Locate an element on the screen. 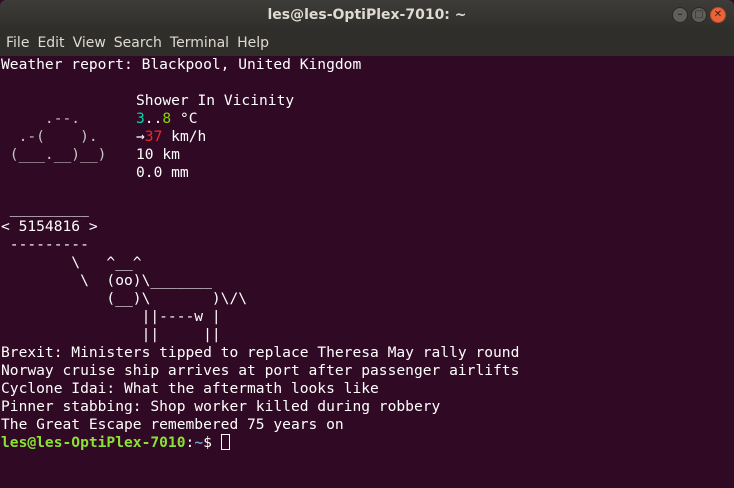  prompt-path: ~ is located at coordinates (199, 442).